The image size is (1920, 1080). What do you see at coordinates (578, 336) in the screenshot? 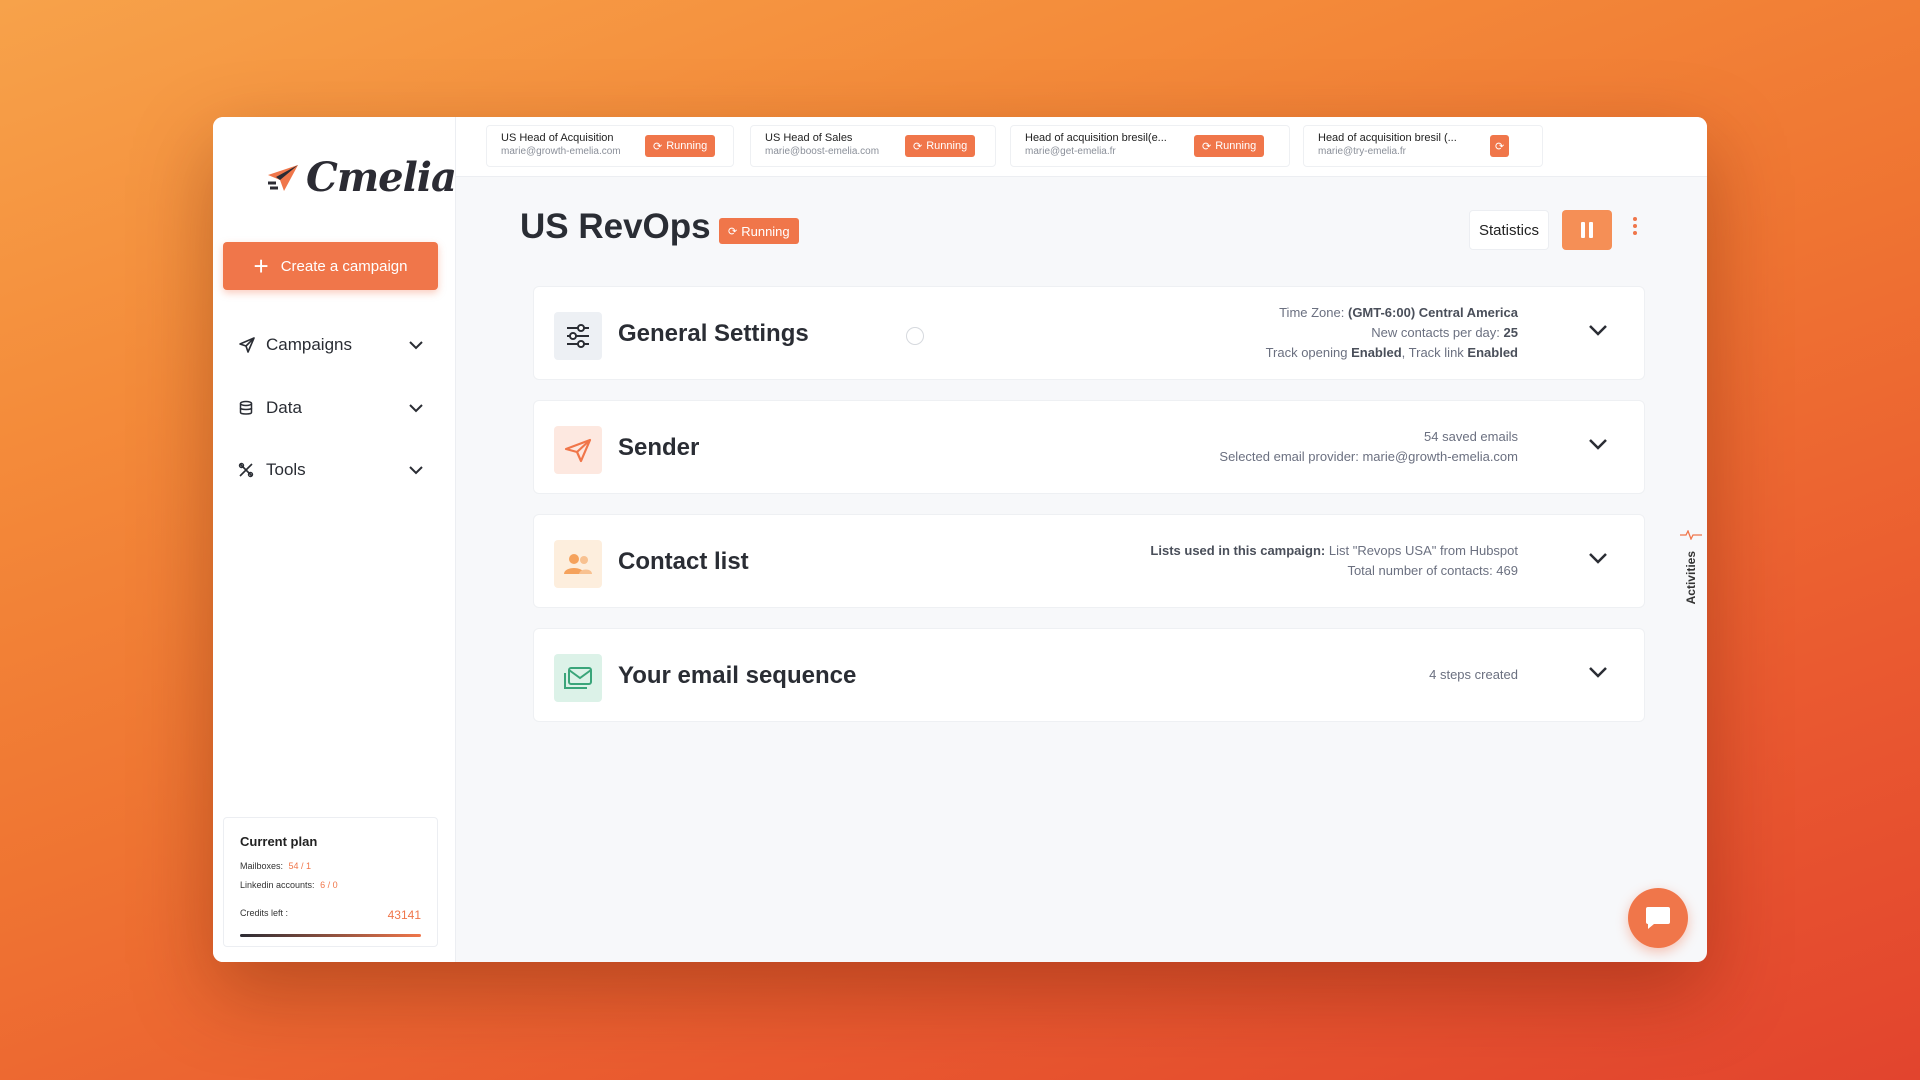
I see `sliders-icon` at bounding box center [578, 336].